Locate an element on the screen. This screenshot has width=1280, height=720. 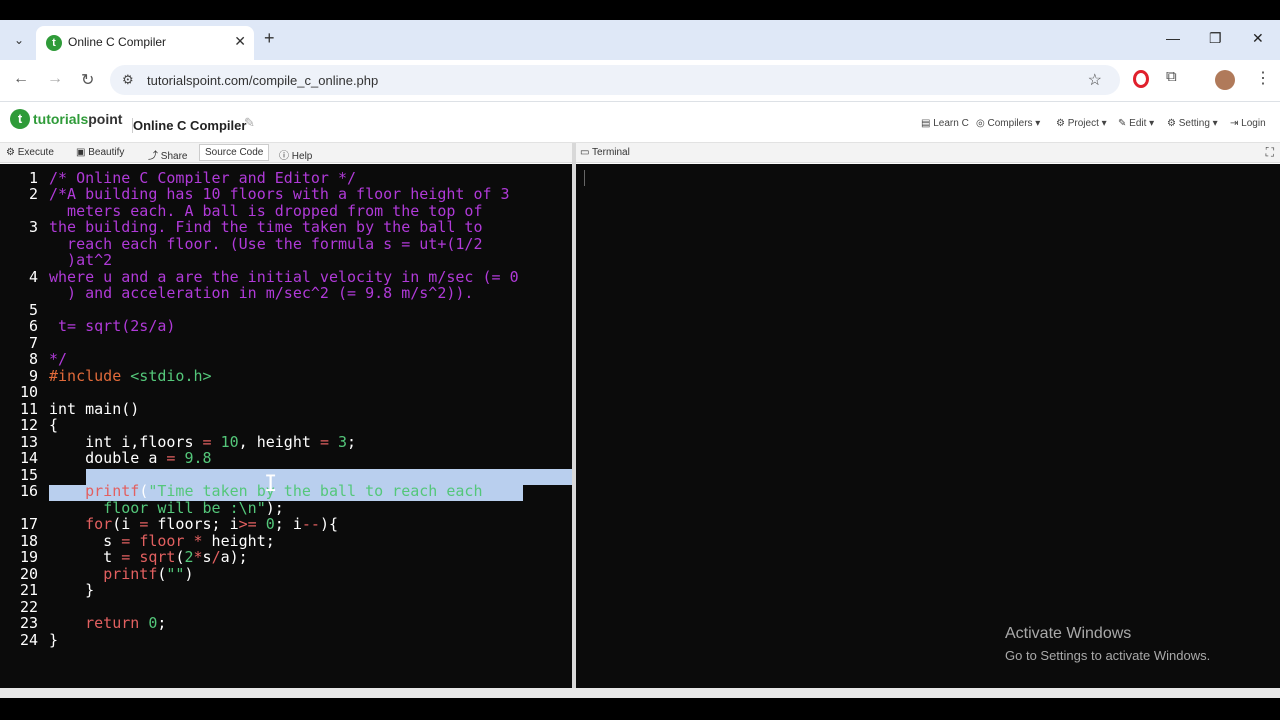
execute-button: ⚙ Execute is located at coordinates (30, 152).